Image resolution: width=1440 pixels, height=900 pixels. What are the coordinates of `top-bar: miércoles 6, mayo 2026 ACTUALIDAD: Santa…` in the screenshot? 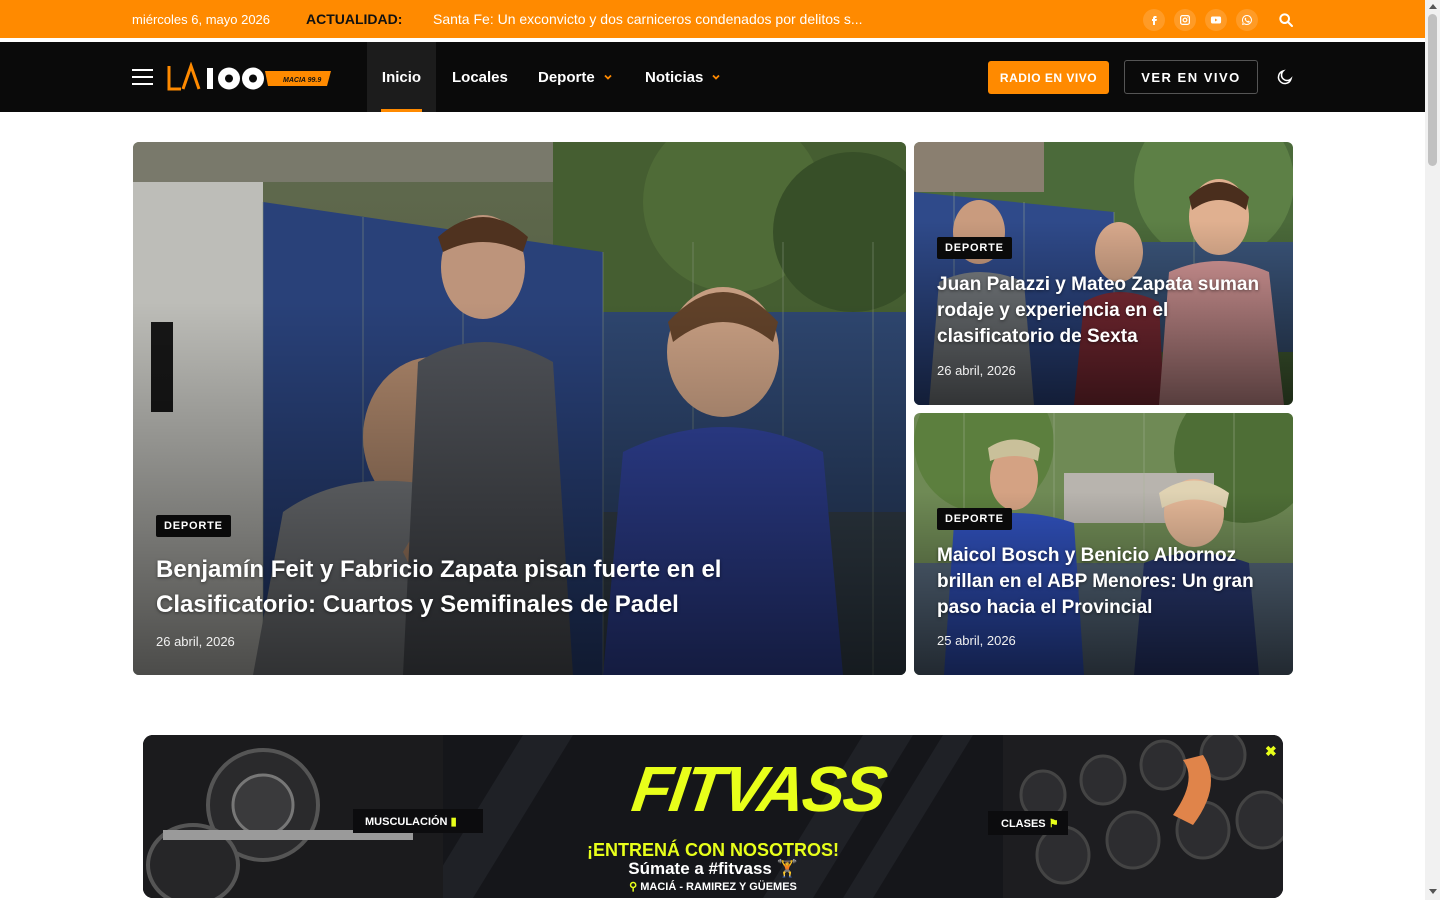 It's located at (712, 20).